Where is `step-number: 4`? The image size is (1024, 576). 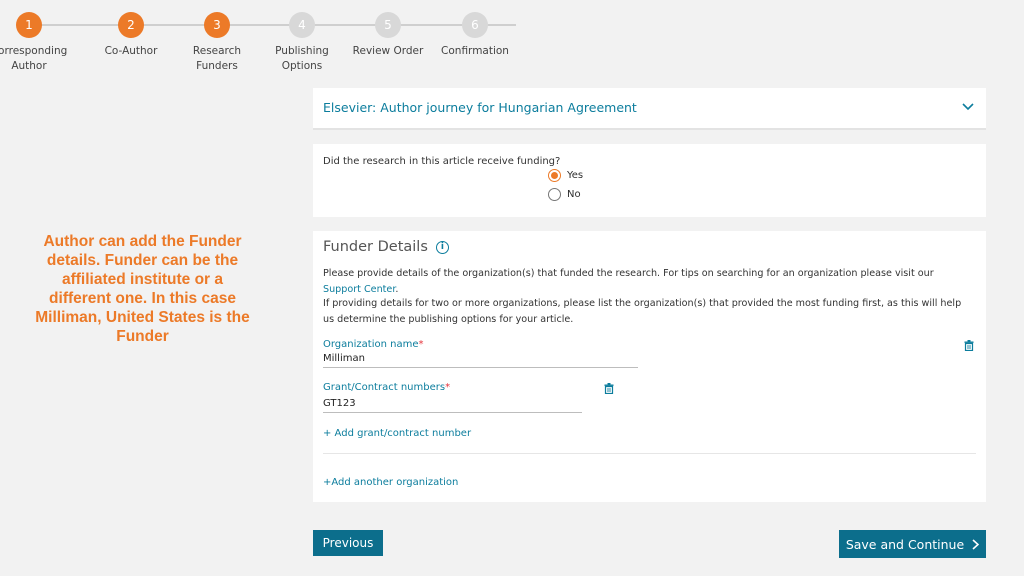
step-number: 4 is located at coordinates (302, 25).